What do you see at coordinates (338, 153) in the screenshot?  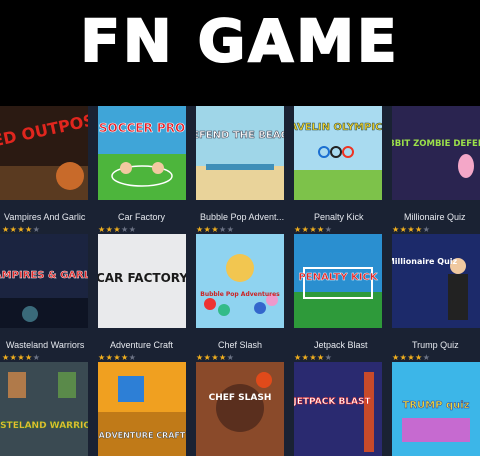 I see `game-thumbnail-javelin-olympics: JAVELIN OLYMPICS` at bounding box center [338, 153].